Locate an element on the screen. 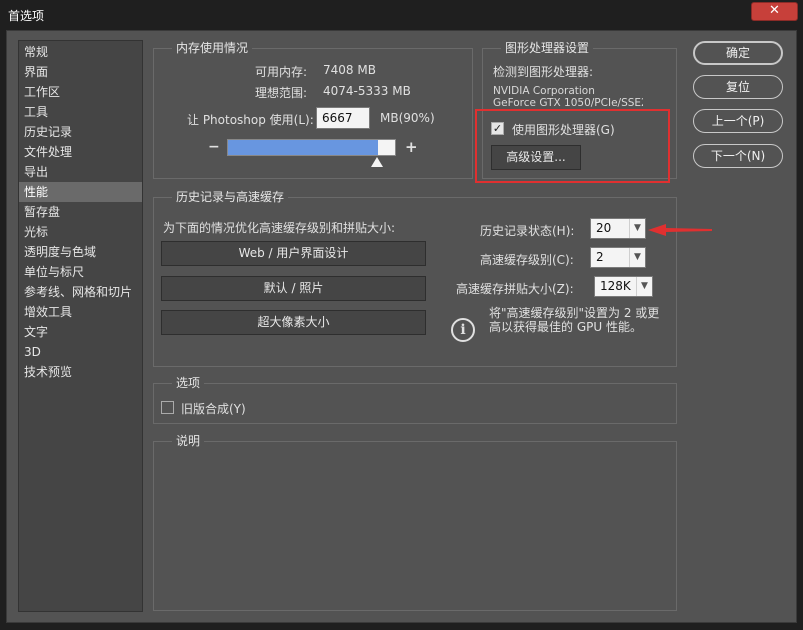 This screenshot has height=630, width=803. title-bar: 首选项 ✕ is located at coordinates (401, 15).